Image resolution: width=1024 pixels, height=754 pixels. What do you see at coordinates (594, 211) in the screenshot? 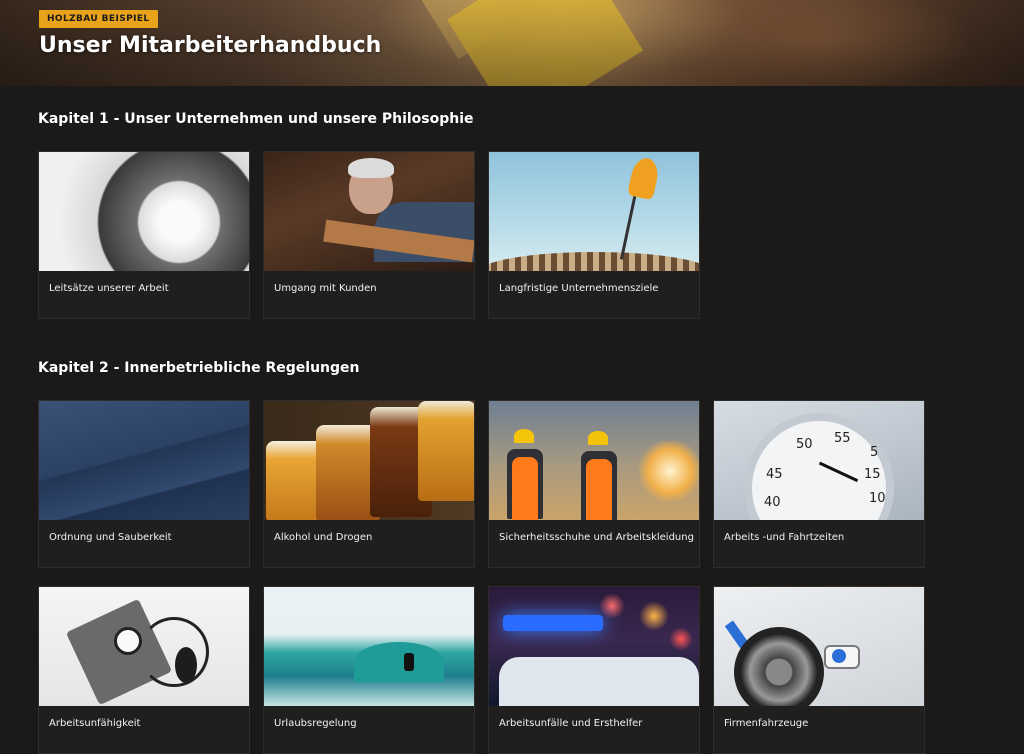
I see `dart-target-image` at bounding box center [594, 211].